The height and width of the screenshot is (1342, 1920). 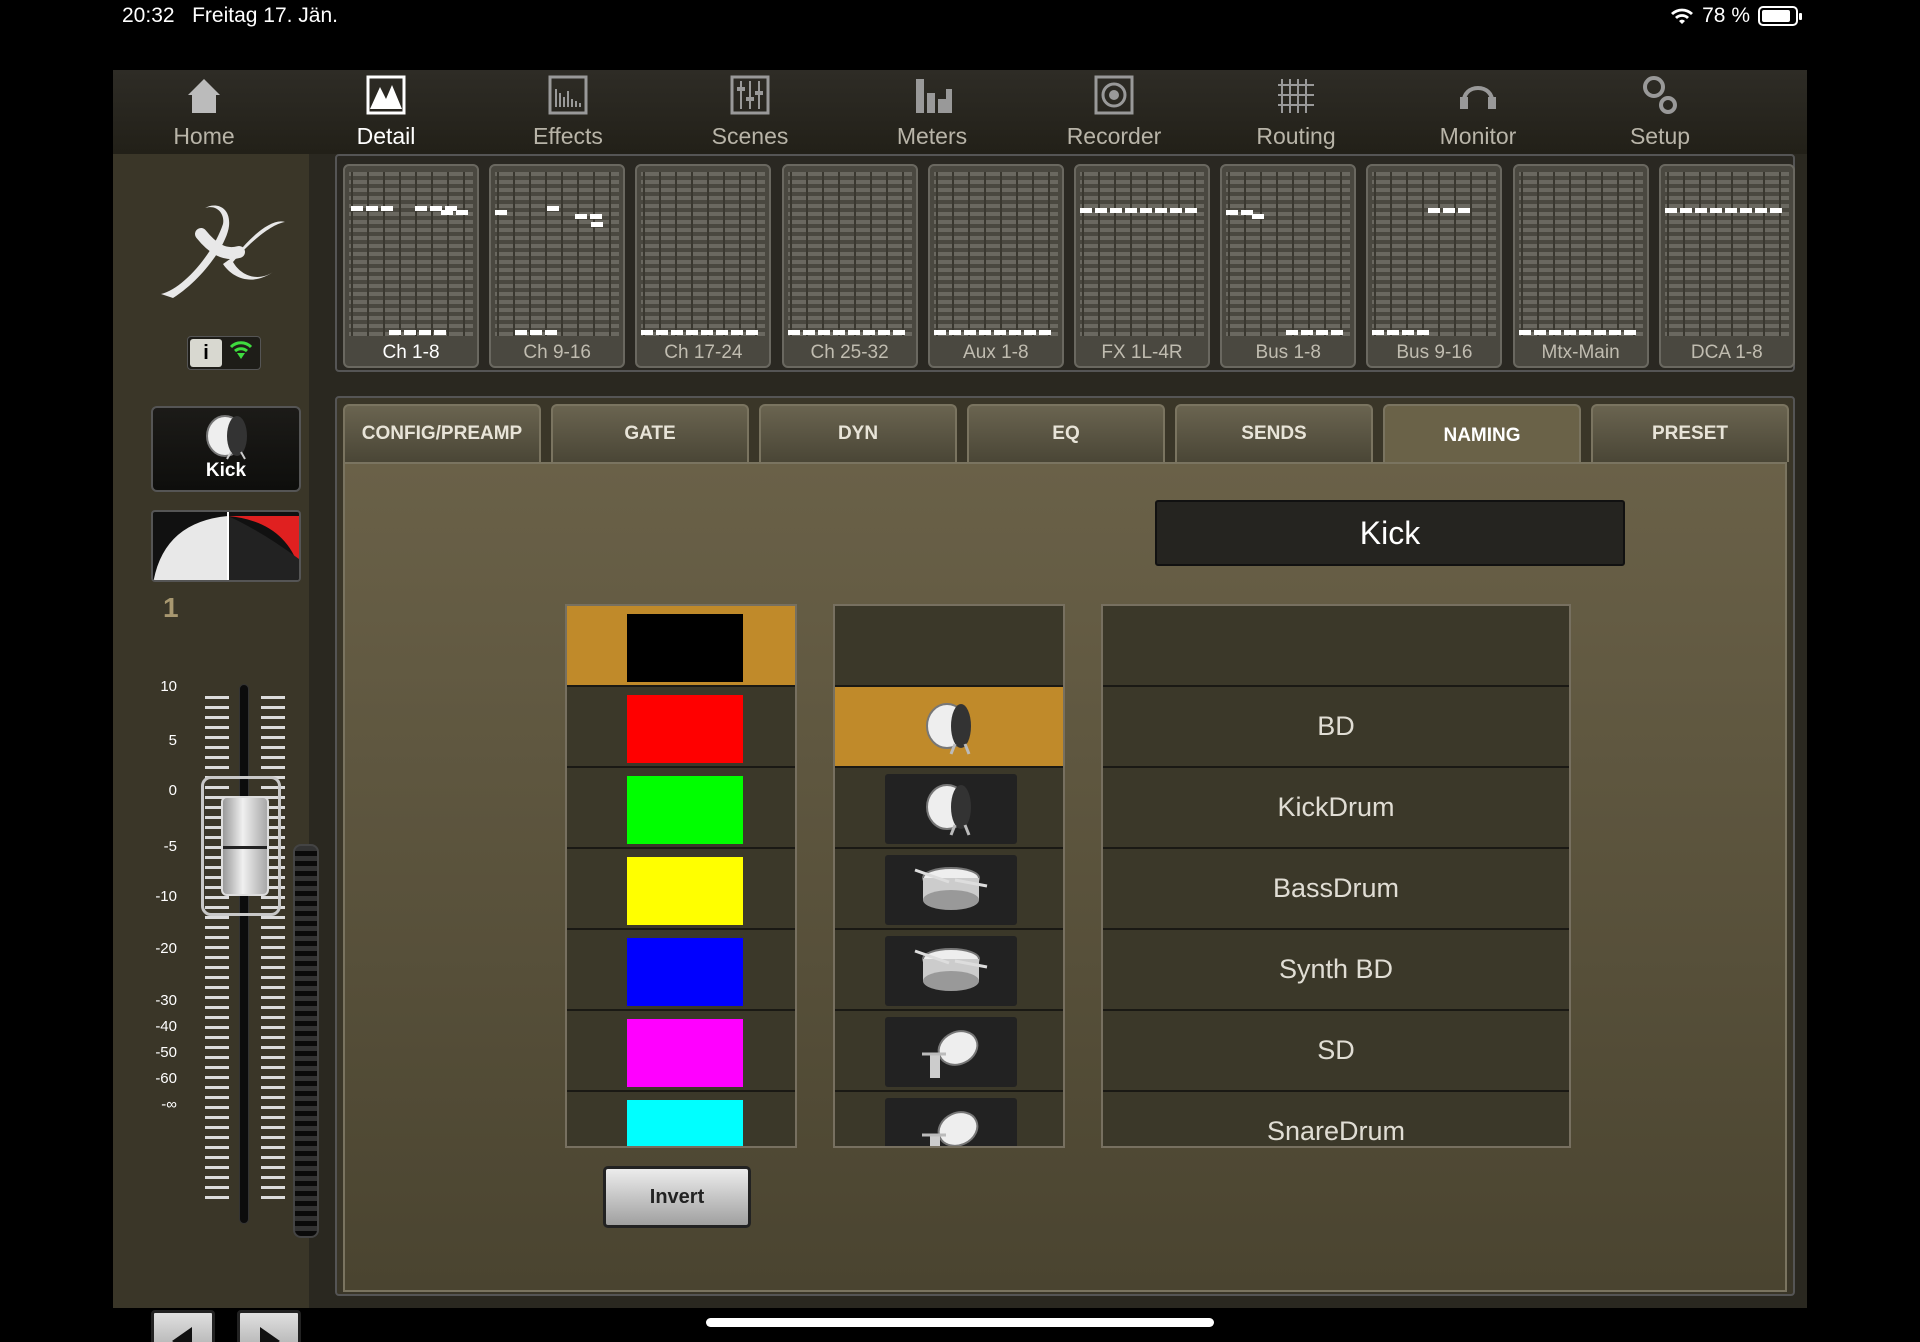 I want to click on info-wifi-box: i, so click(x=224, y=353).